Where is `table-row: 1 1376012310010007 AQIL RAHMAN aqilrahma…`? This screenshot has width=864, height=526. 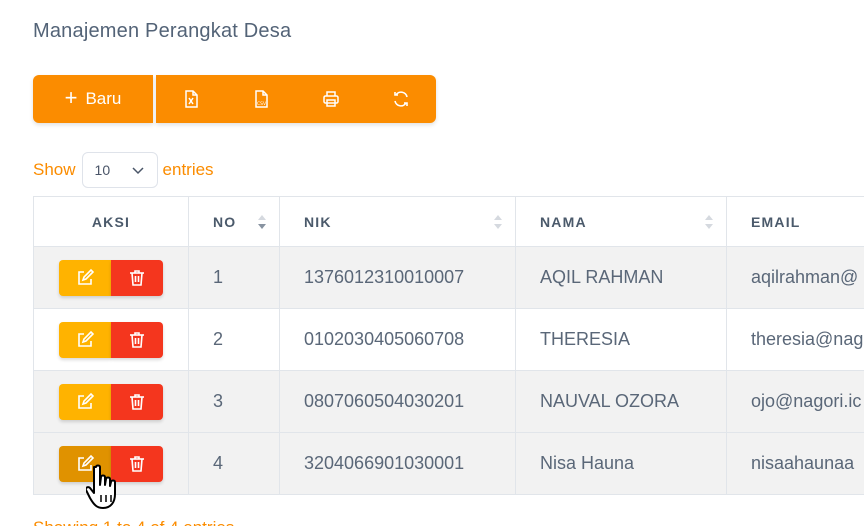 table-row: 1 1376012310010007 AQIL RAHMAN aqilrahma… is located at coordinates (448, 277).